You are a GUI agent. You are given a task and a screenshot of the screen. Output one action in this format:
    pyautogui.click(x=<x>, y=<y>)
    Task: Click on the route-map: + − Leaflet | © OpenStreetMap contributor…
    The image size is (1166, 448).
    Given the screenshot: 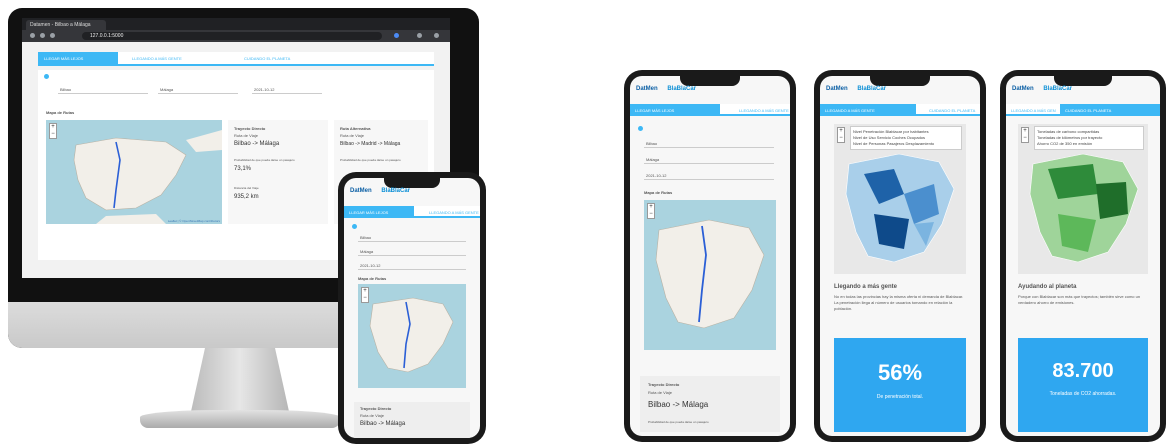 What is the action you would take?
    pyautogui.click(x=134, y=172)
    